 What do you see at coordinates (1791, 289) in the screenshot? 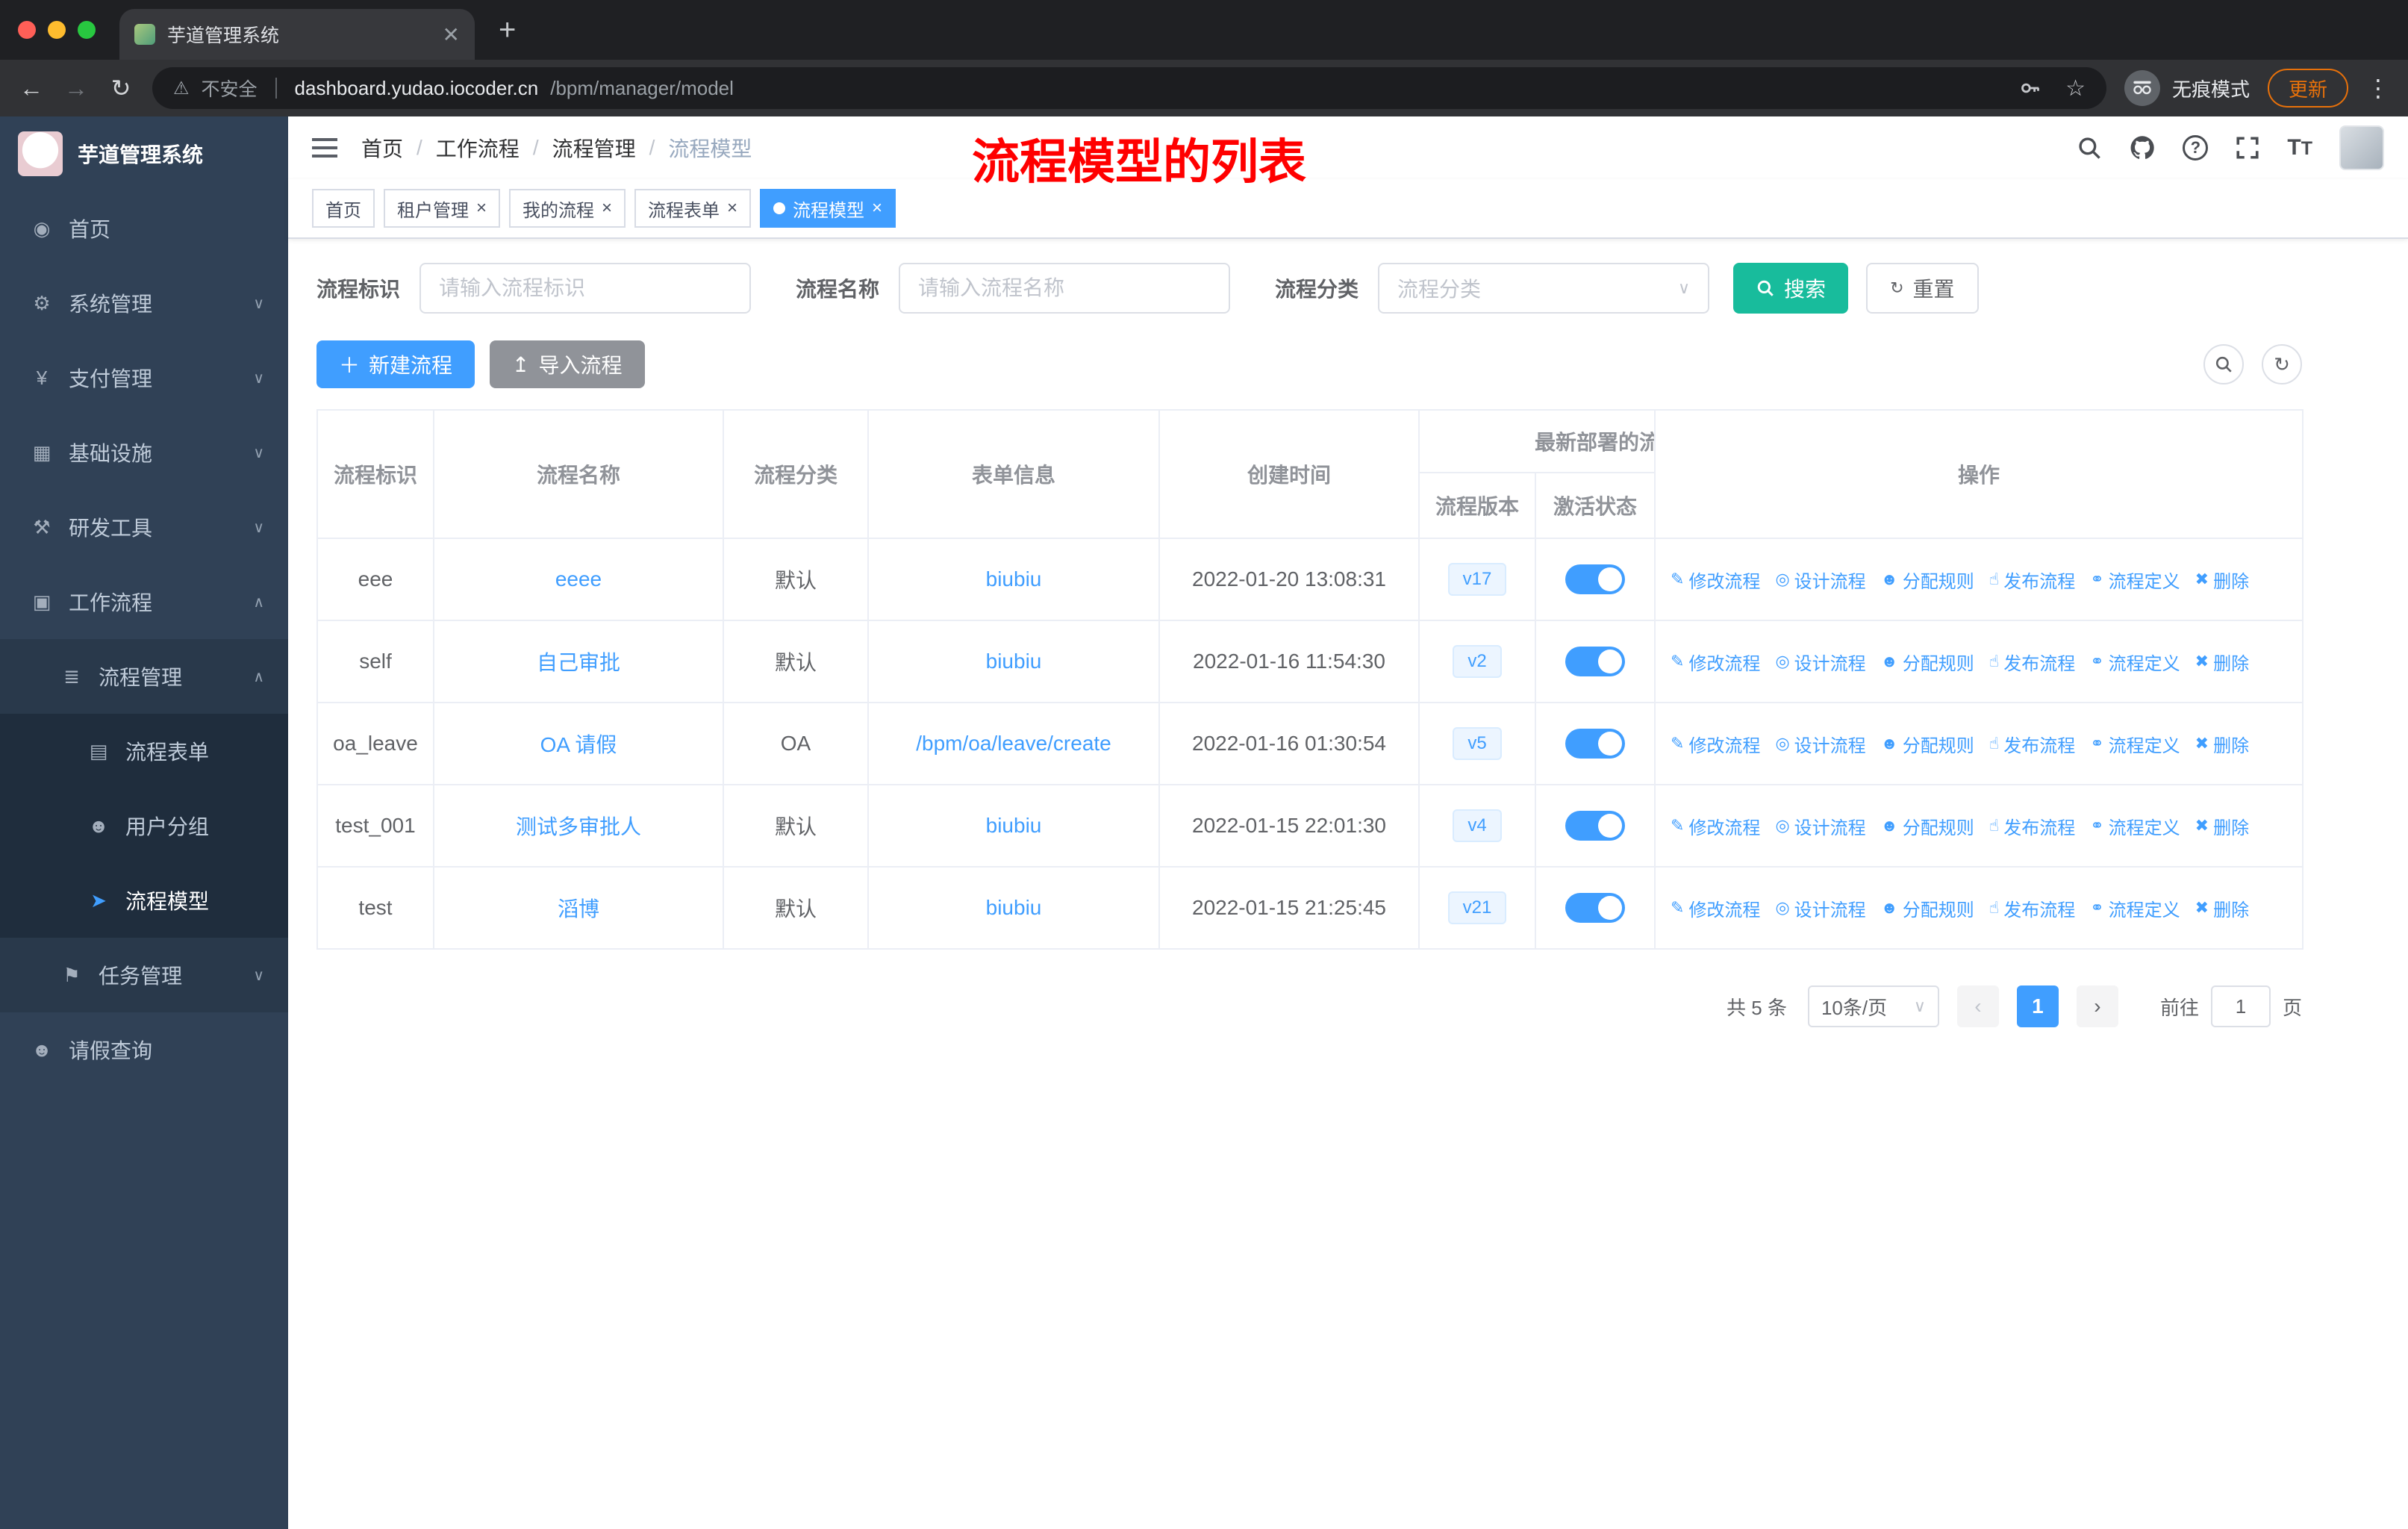
I see `search-button: 搜索` at bounding box center [1791, 289].